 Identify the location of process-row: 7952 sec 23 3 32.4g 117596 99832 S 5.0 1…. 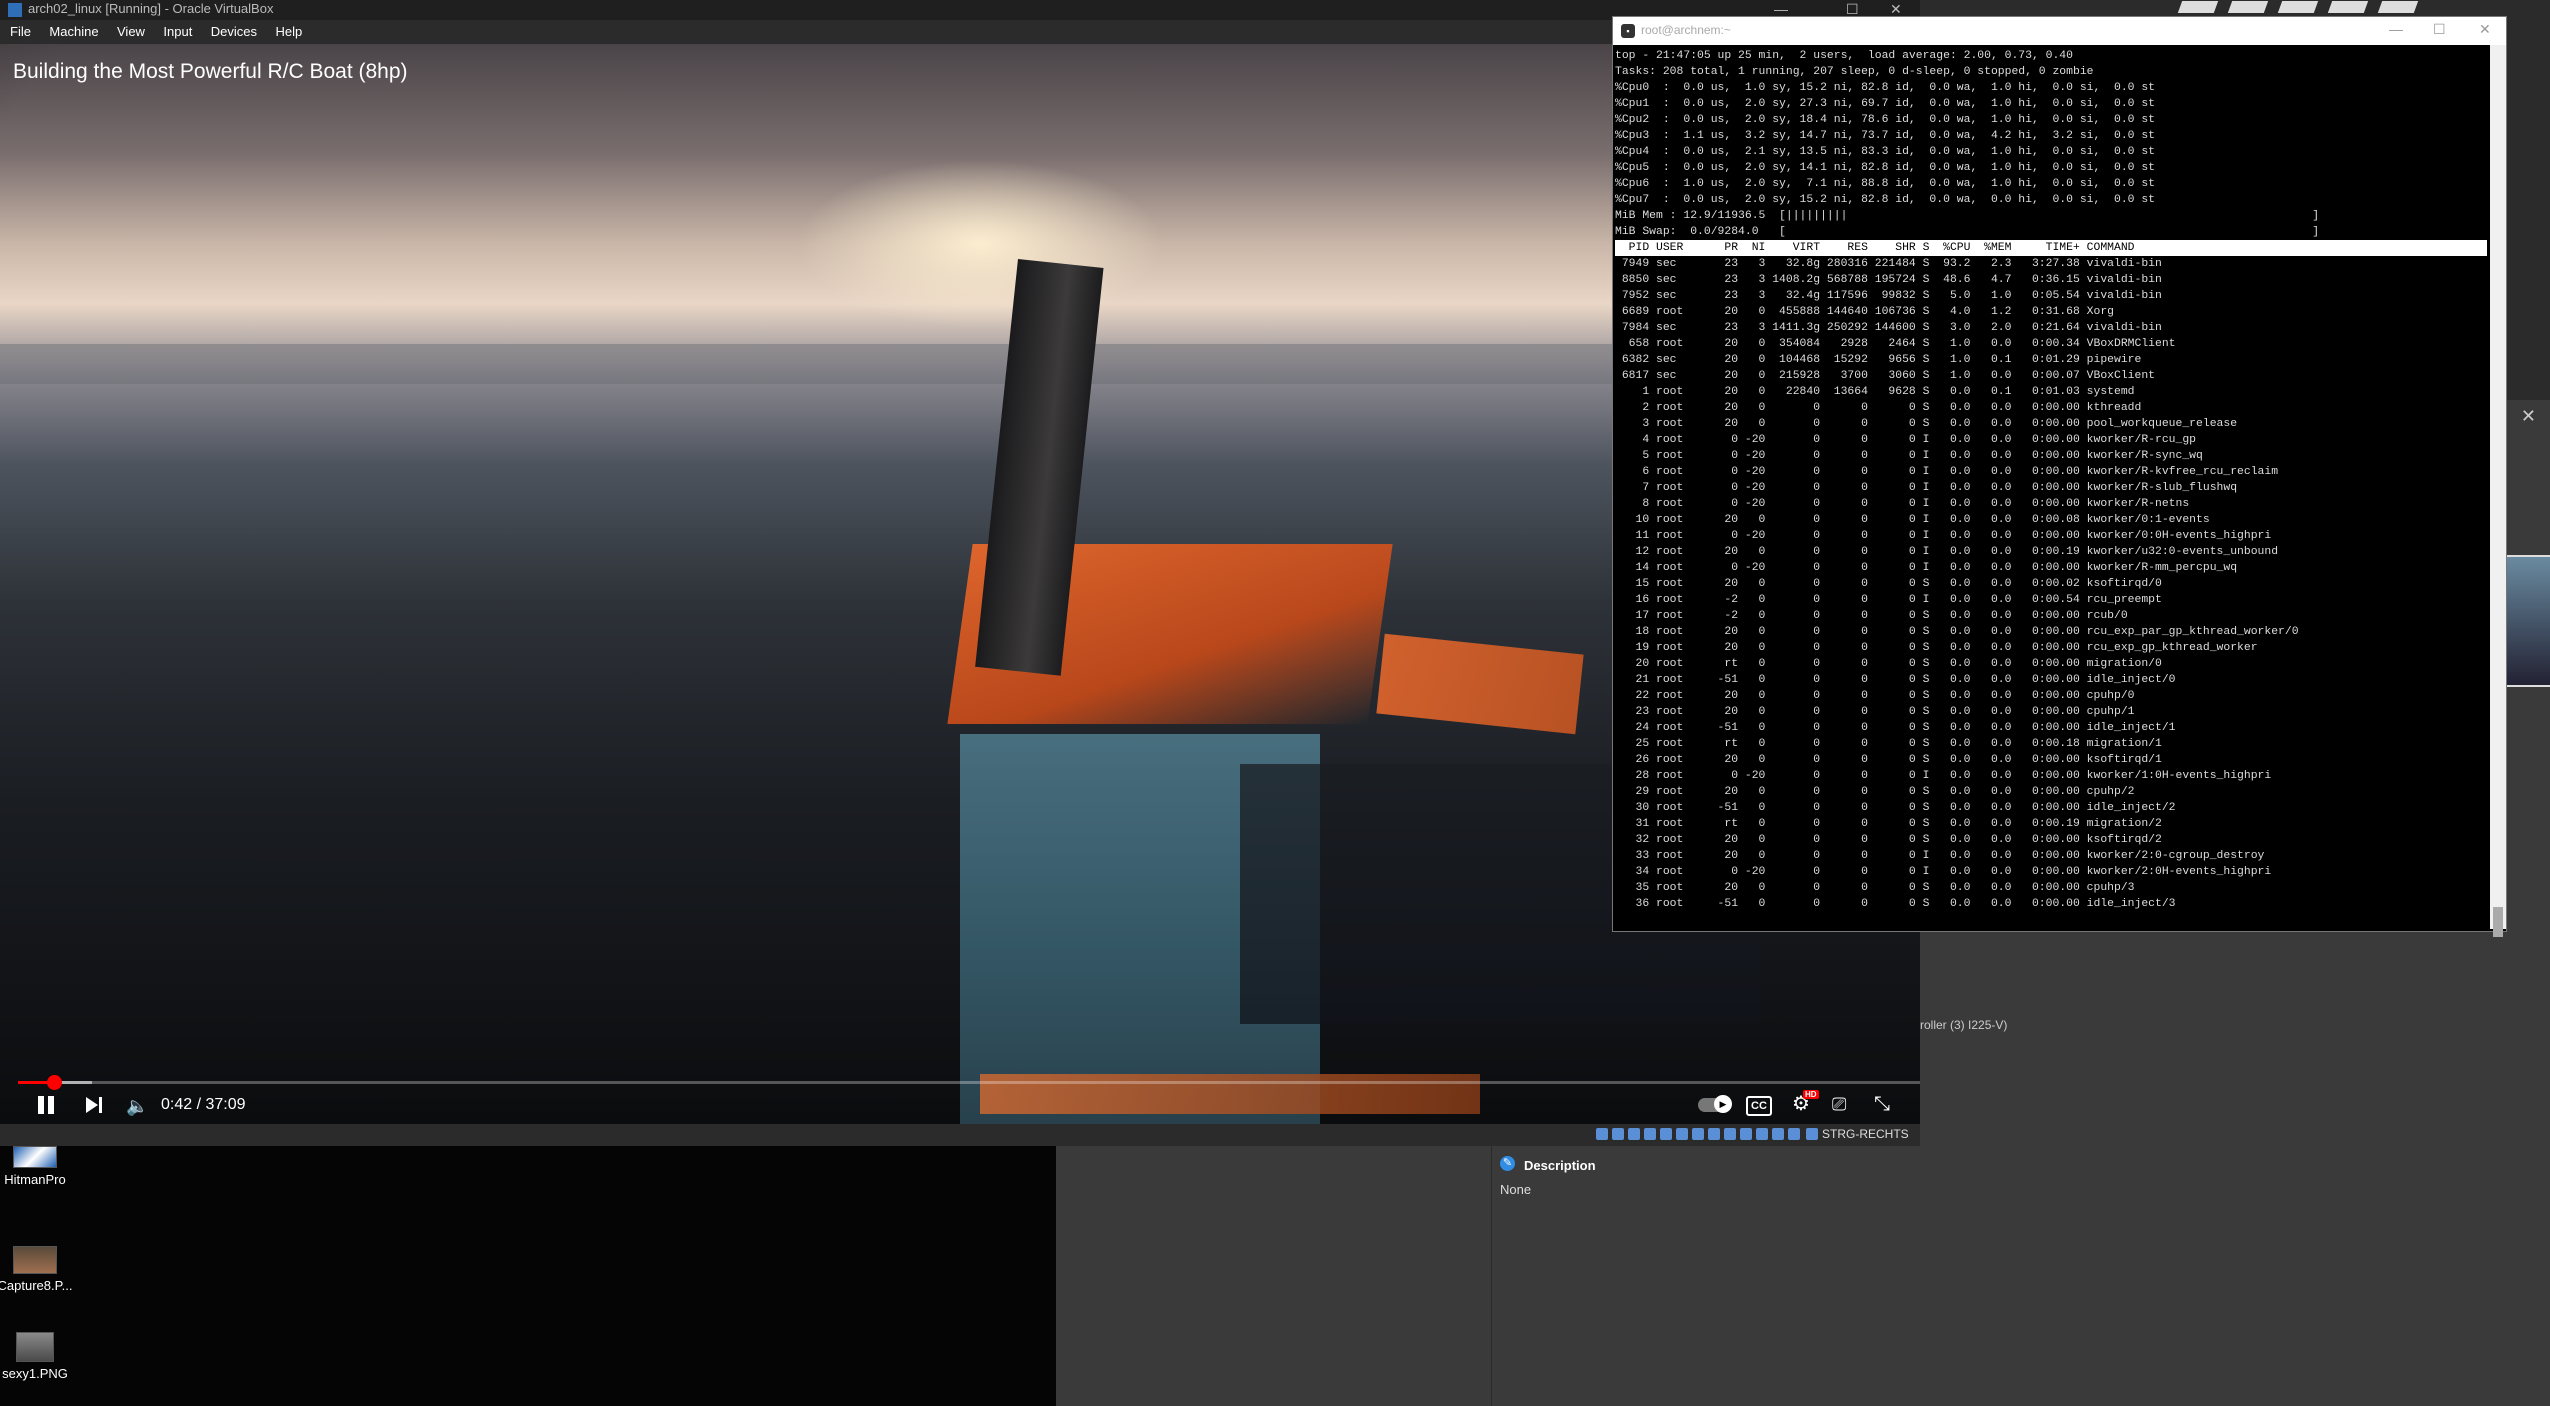
(1888, 296).